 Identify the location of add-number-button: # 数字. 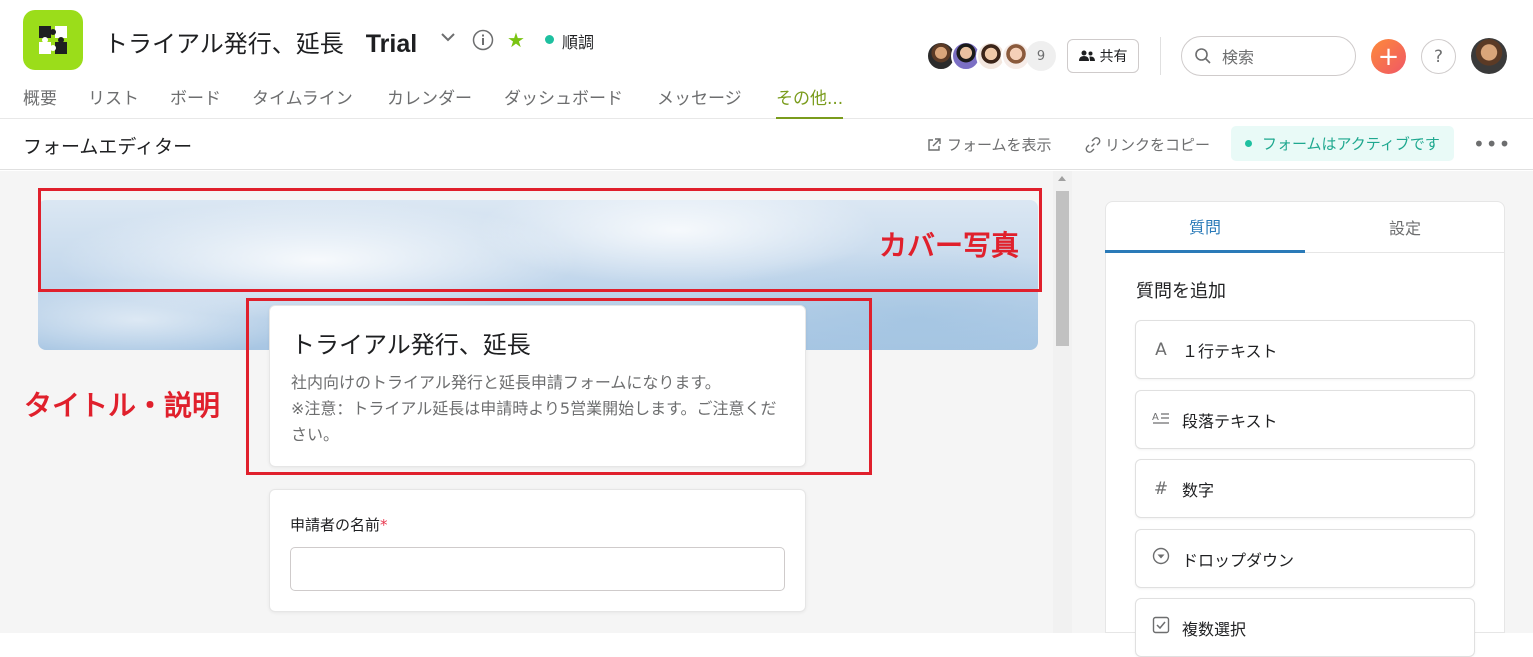
(1305, 488).